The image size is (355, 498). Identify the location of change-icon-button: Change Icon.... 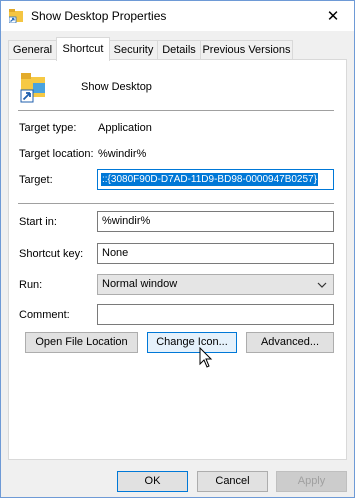
(192, 342).